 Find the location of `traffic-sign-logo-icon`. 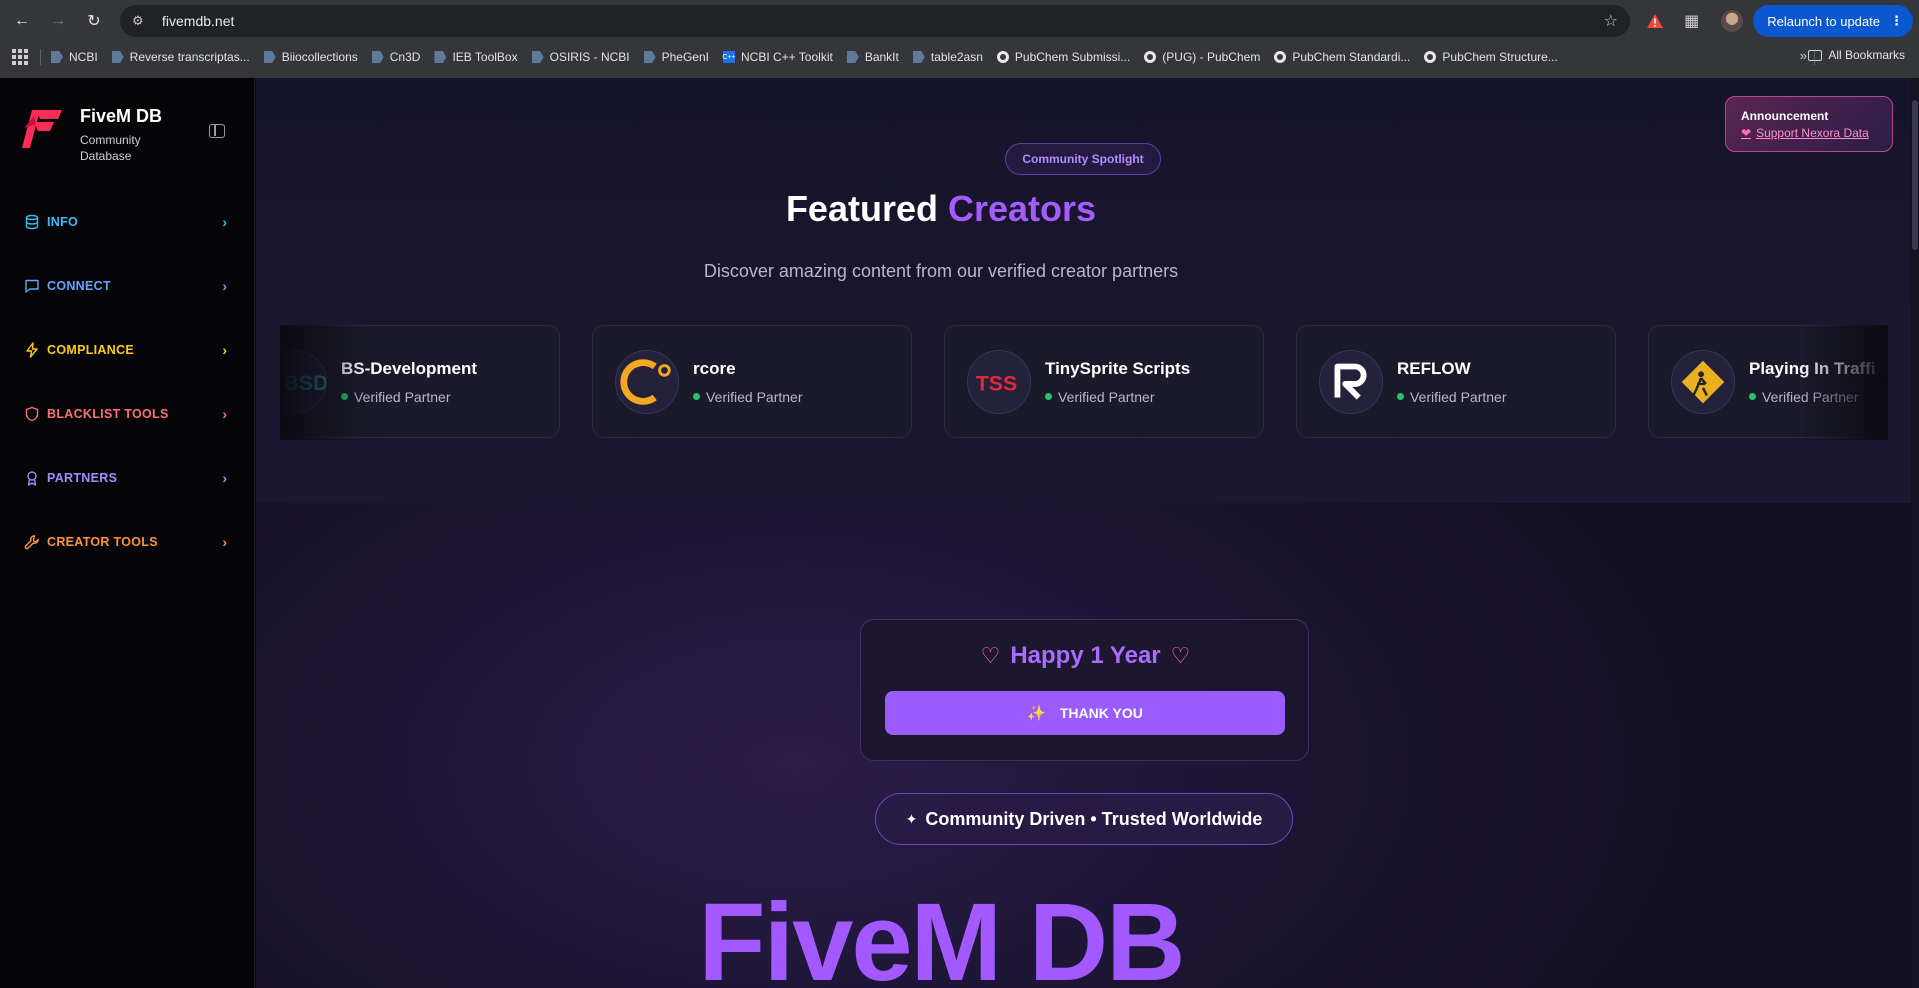

traffic-sign-logo-icon is located at coordinates (1703, 381).